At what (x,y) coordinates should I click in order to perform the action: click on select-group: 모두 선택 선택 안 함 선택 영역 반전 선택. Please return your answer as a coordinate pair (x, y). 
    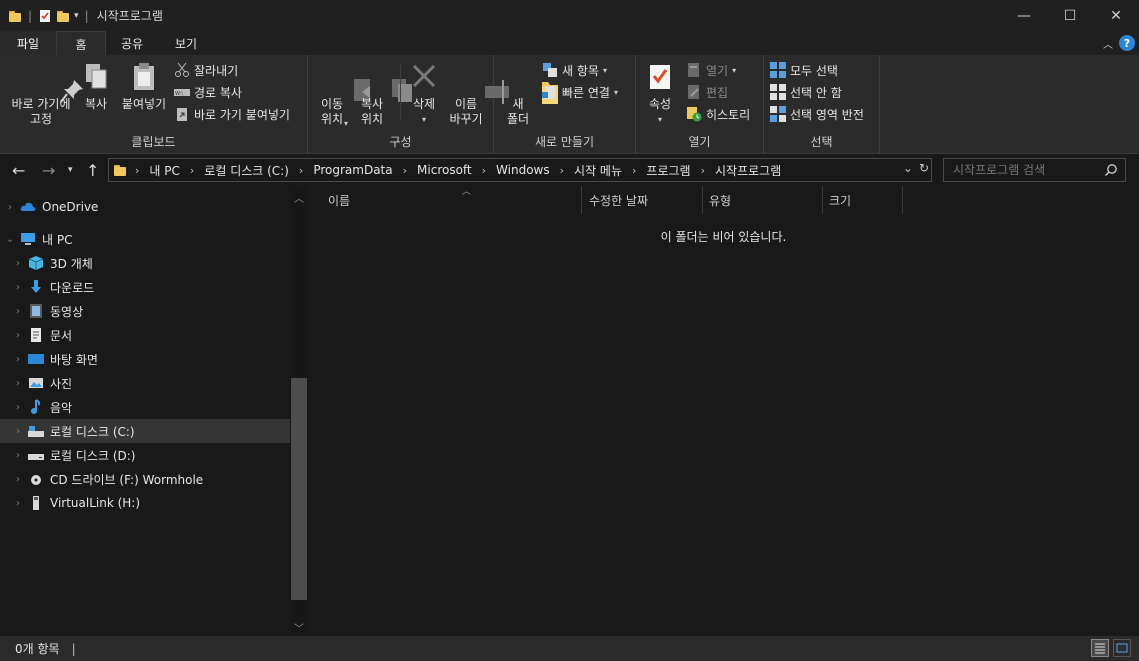
    Looking at the image, I should click on (822, 104).